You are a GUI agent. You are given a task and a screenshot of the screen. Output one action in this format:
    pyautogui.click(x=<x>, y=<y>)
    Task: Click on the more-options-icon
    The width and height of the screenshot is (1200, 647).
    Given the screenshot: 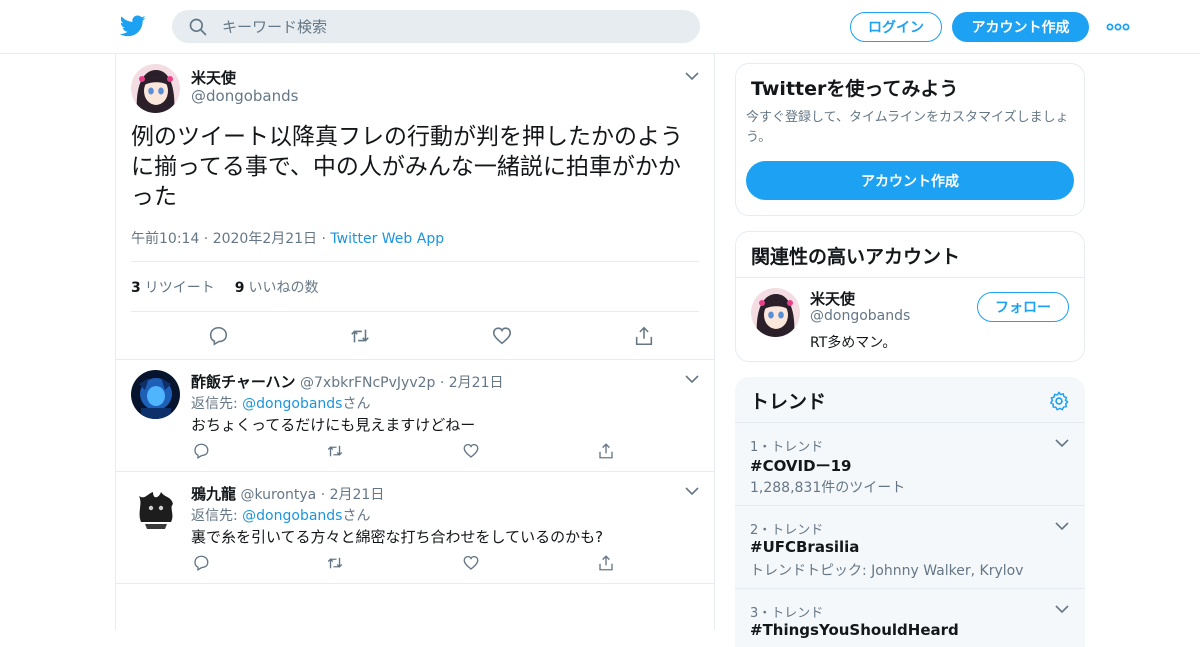 What is the action you would take?
    pyautogui.click(x=1118, y=27)
    